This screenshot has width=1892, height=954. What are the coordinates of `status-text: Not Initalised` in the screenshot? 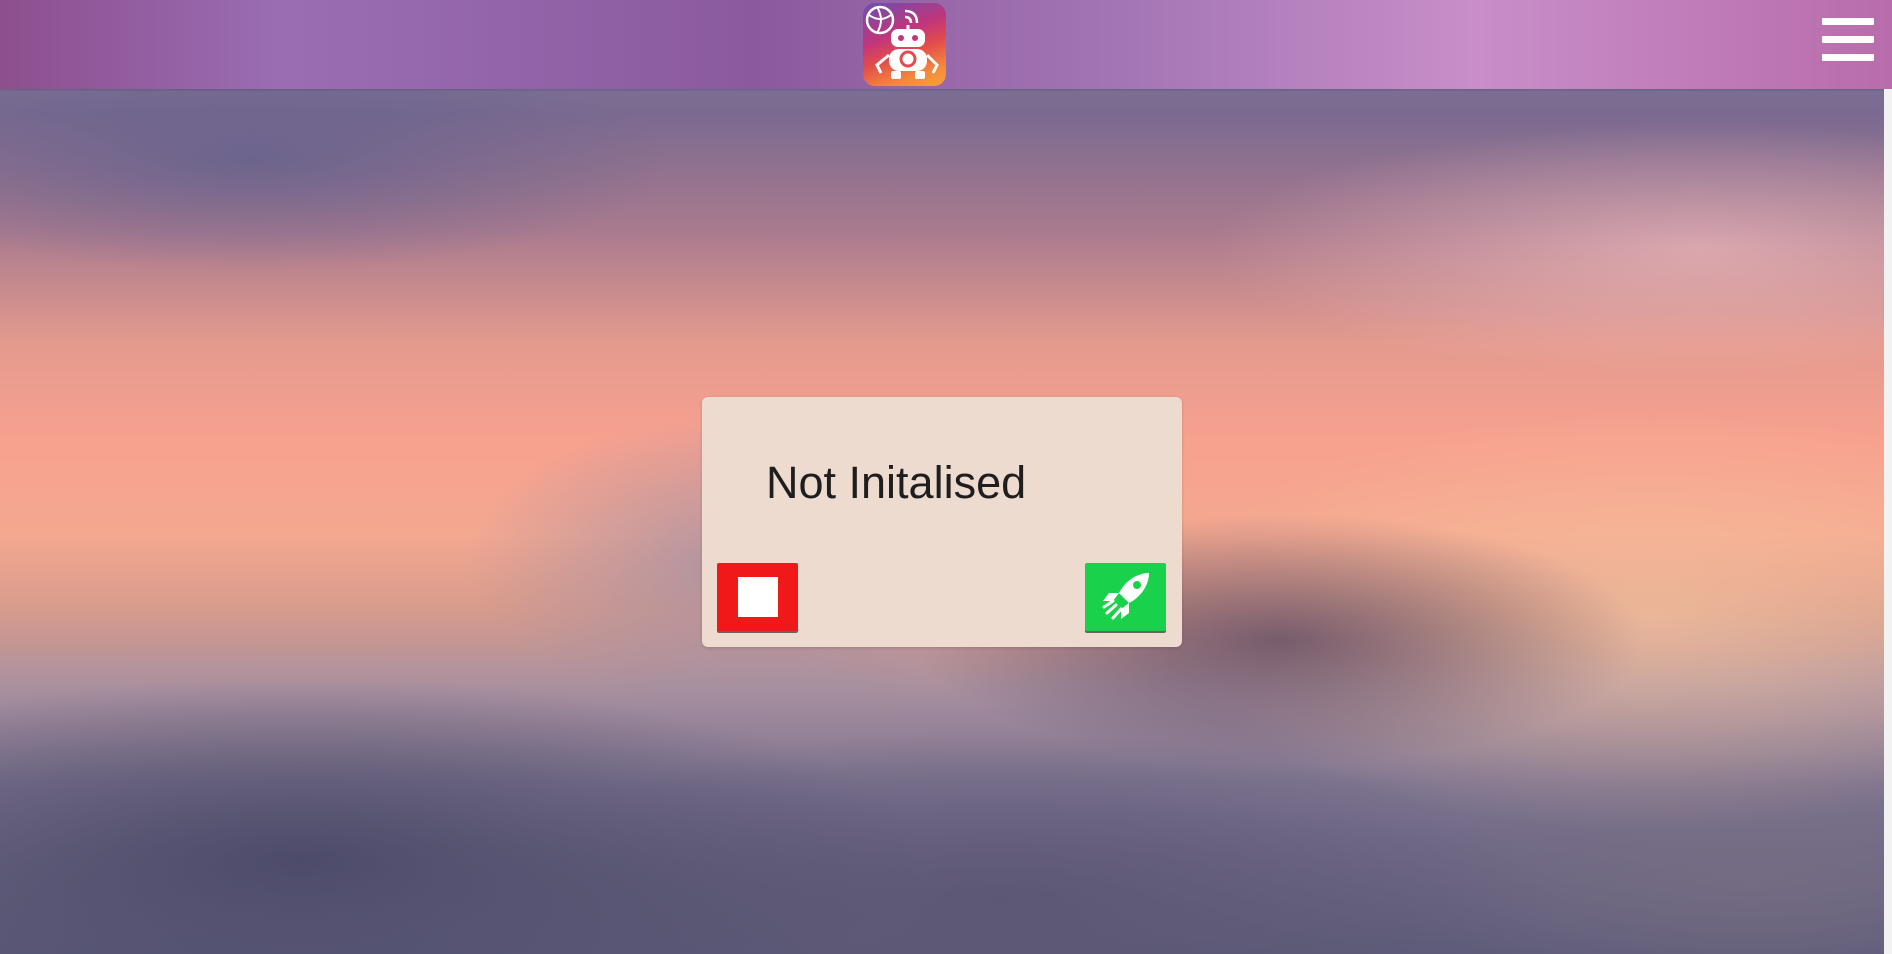 It's located at (896, 482).